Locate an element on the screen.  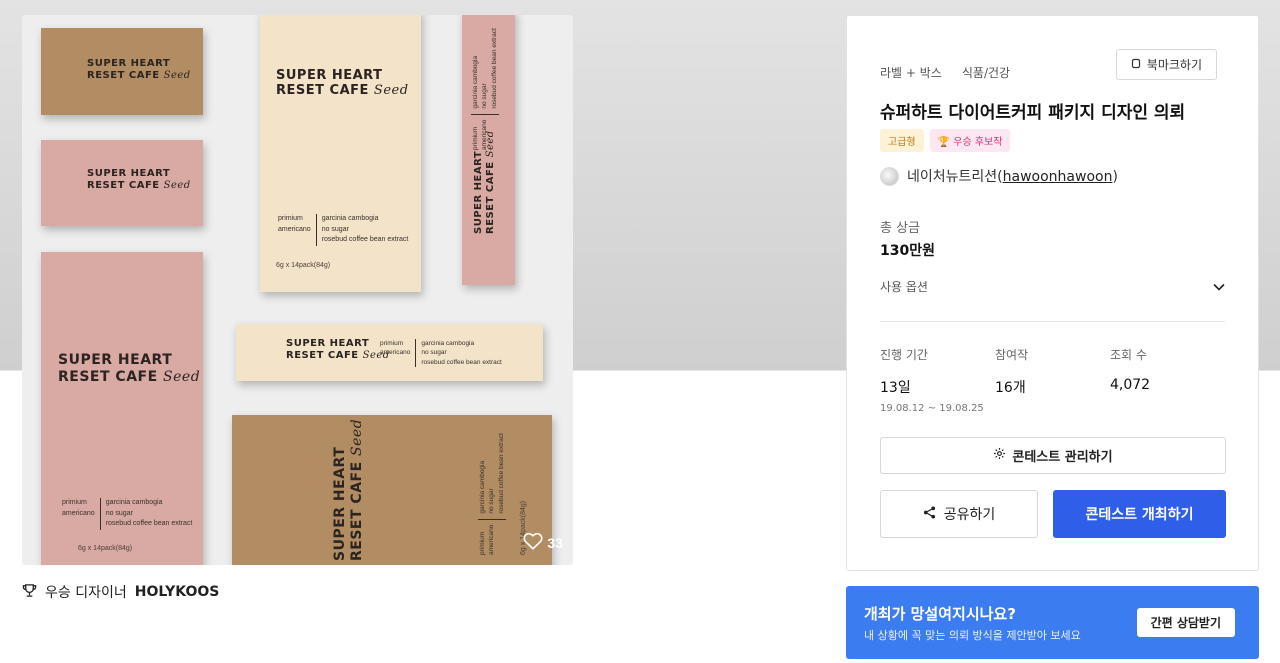
options-toggle: 사용 옵션 is located at coordinates (1052, 286).